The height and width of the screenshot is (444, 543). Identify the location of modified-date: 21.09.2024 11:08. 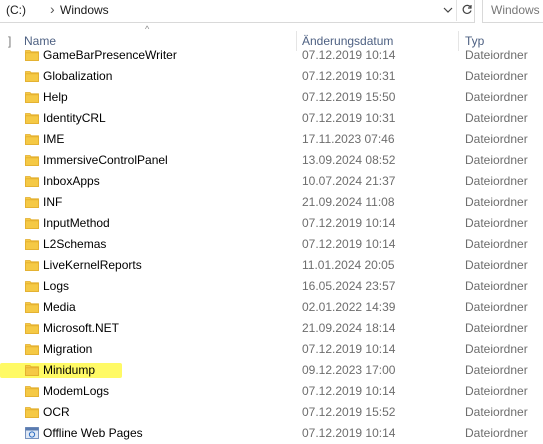
(348, 202).